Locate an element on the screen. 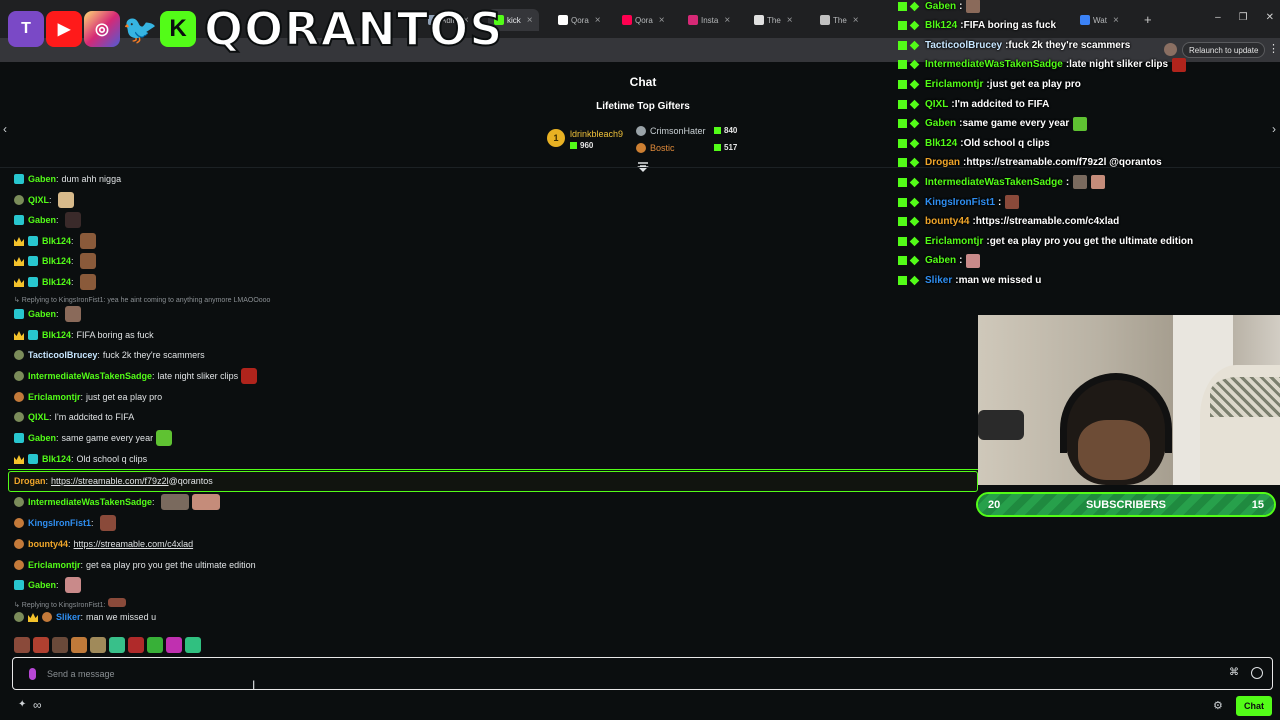 This screenshot has width=1280, height=720. crown-badge-icon is located at coordinates (19, 335).